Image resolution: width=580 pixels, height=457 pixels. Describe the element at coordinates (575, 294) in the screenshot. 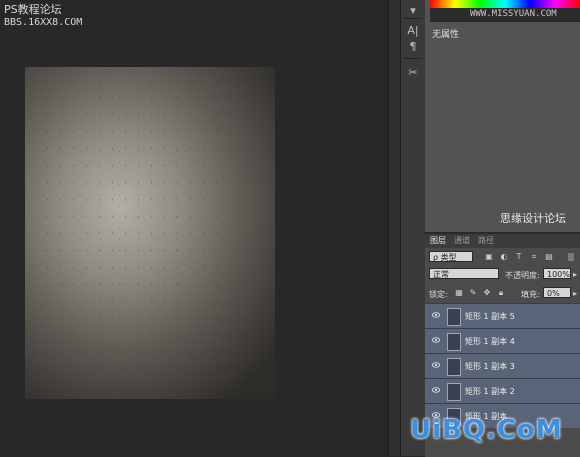

I see `fill-dropdown-icon: ▸` at that location.